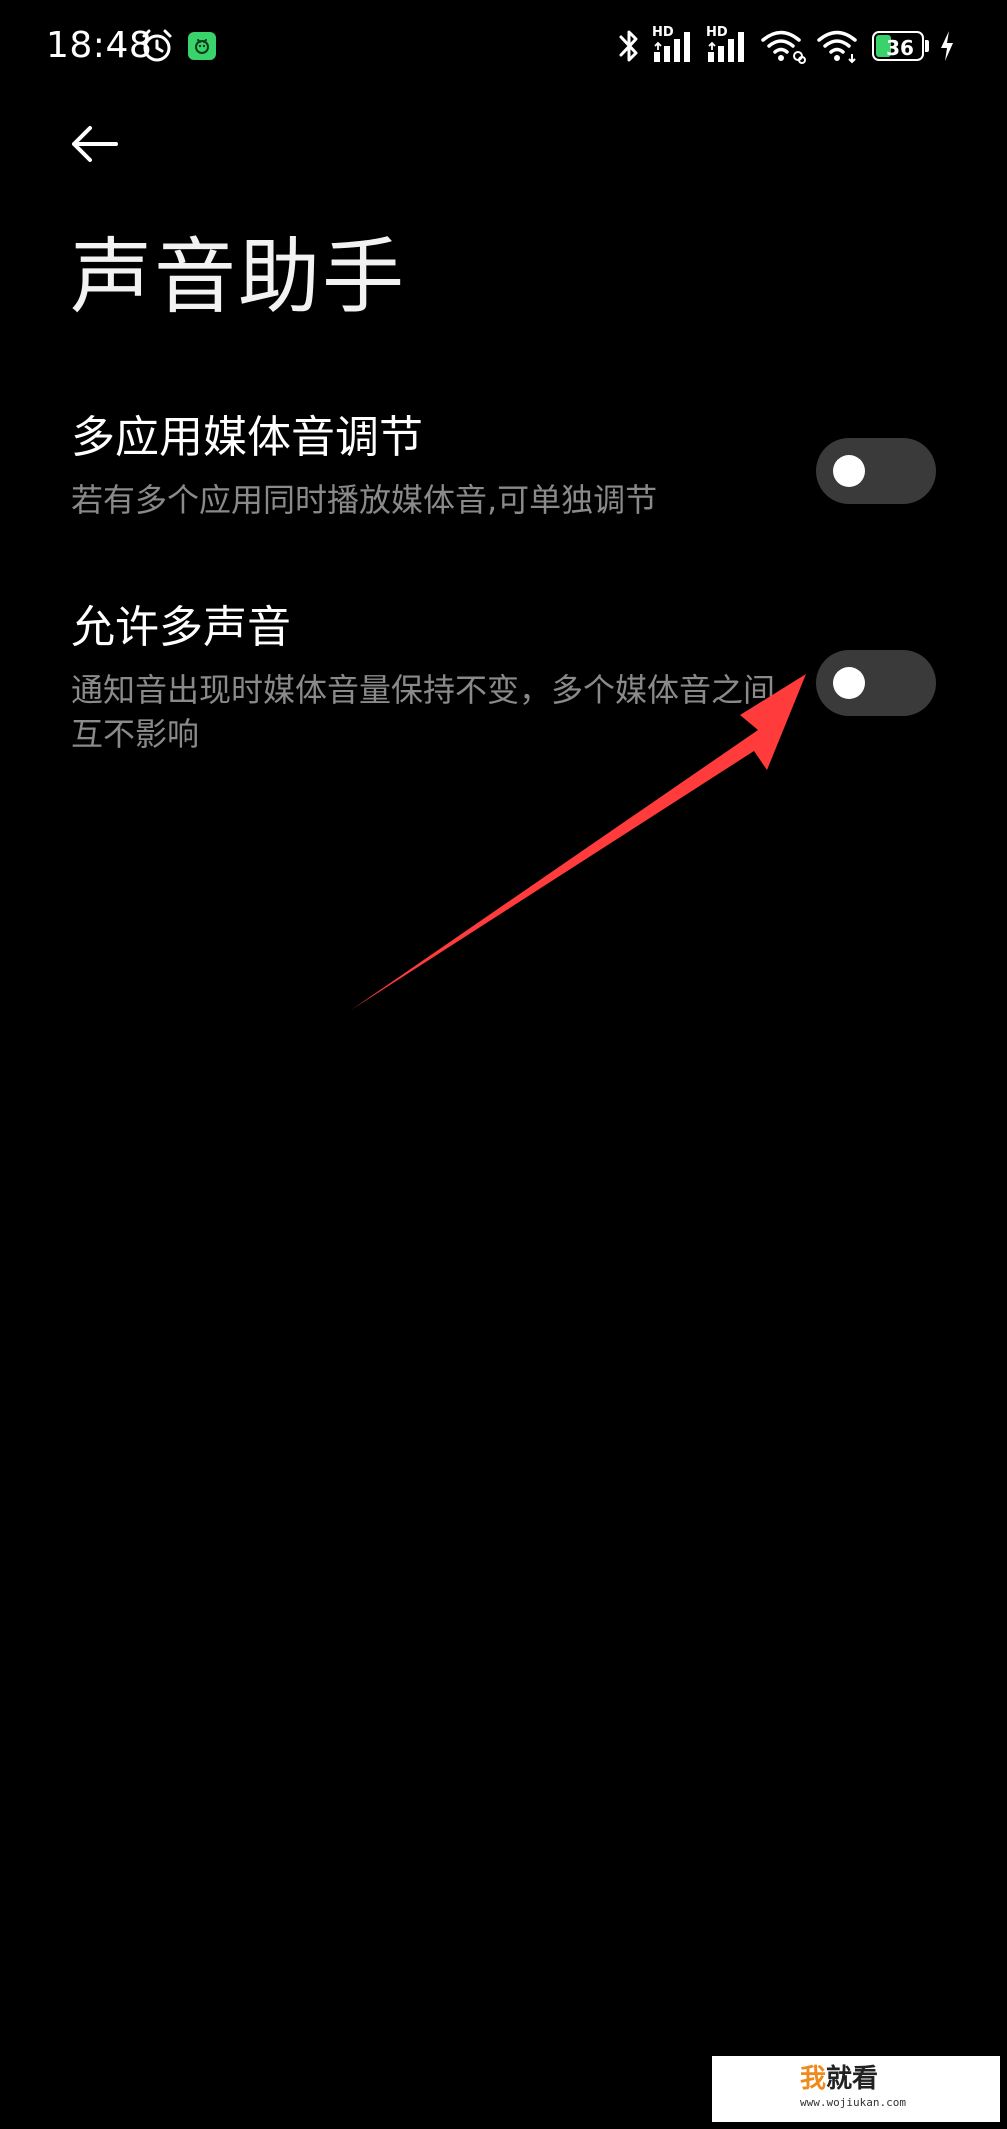 This screenshot has height=2129, width=1007. I want to click on setting-row-allow-multiple-sounds: 允许多声音 通知音出现时媒体音量保持不变，多个媒体音之间互不影响, so click(503, 685).